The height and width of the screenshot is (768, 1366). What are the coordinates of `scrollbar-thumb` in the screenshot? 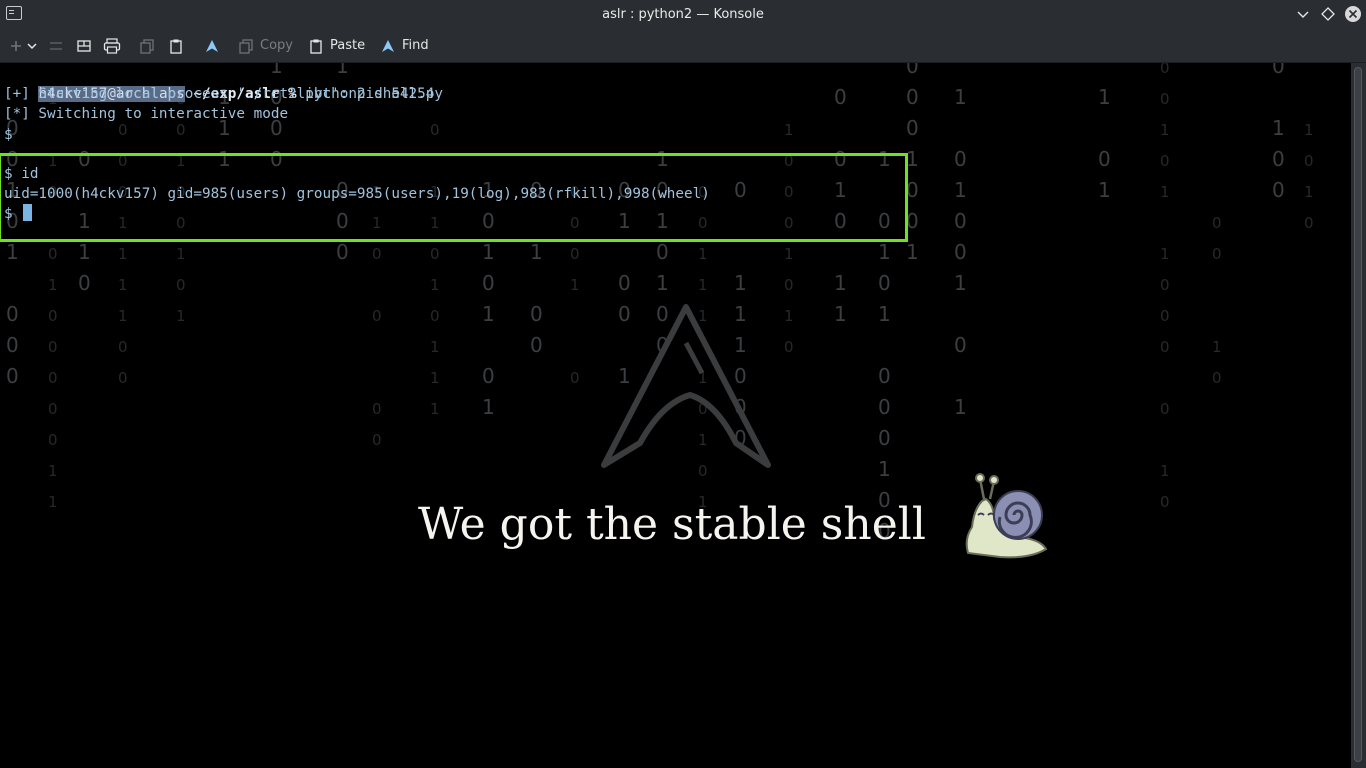 It's located at (1358, 414).